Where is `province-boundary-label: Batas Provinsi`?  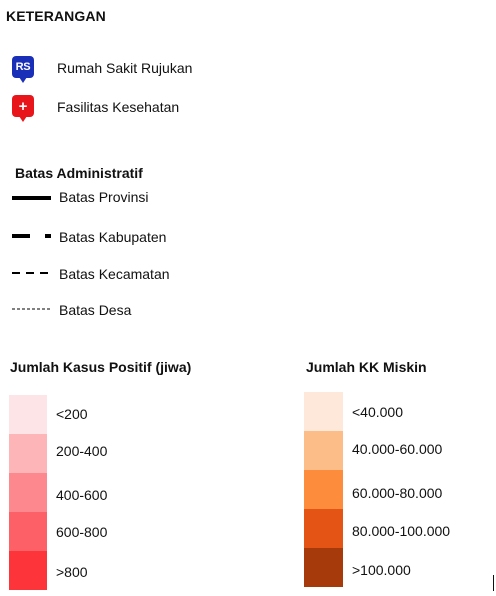 province-boundary-label: Batas Provinsi is located at coordinates (104, 197).